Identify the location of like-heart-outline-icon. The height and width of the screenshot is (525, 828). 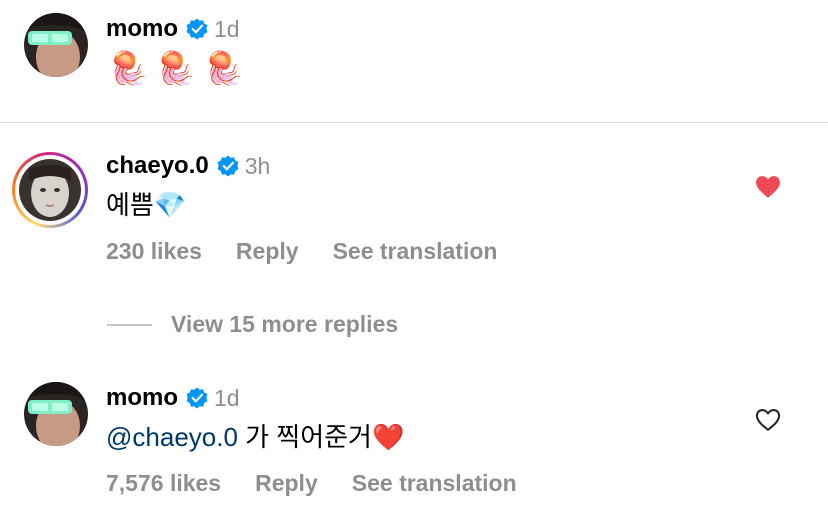
(768, 420).